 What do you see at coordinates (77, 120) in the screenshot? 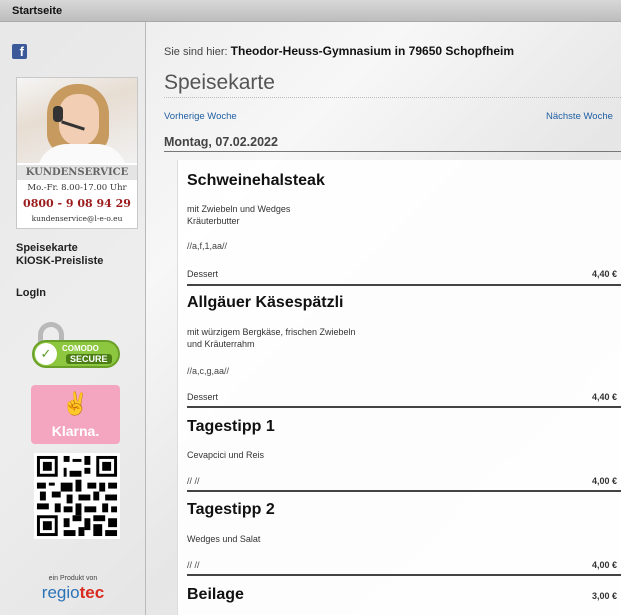
I see `customer-service-photo` at bounding box center [77, 120].